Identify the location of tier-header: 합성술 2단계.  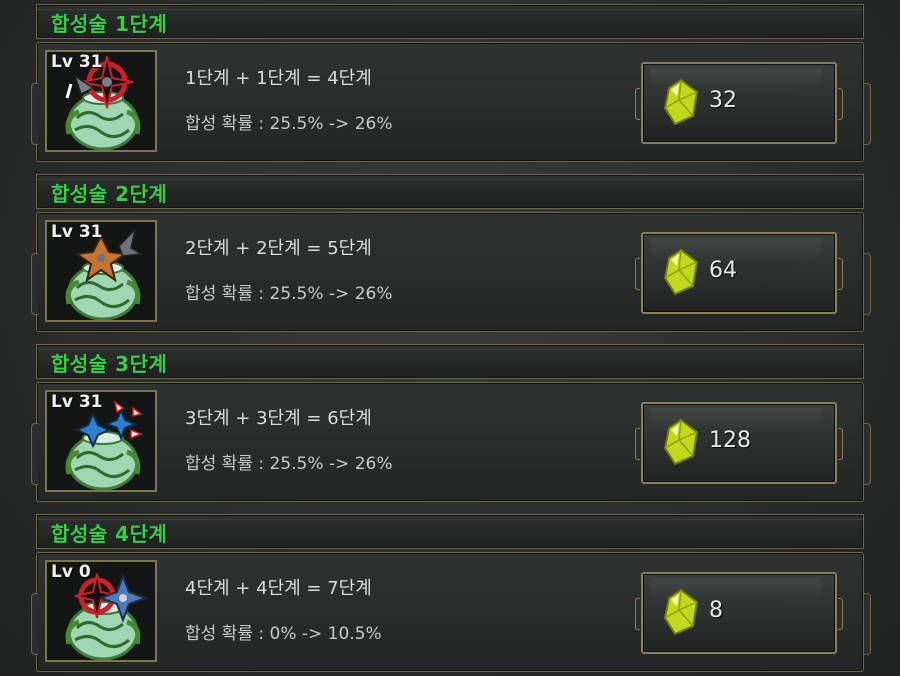
(450, 191).